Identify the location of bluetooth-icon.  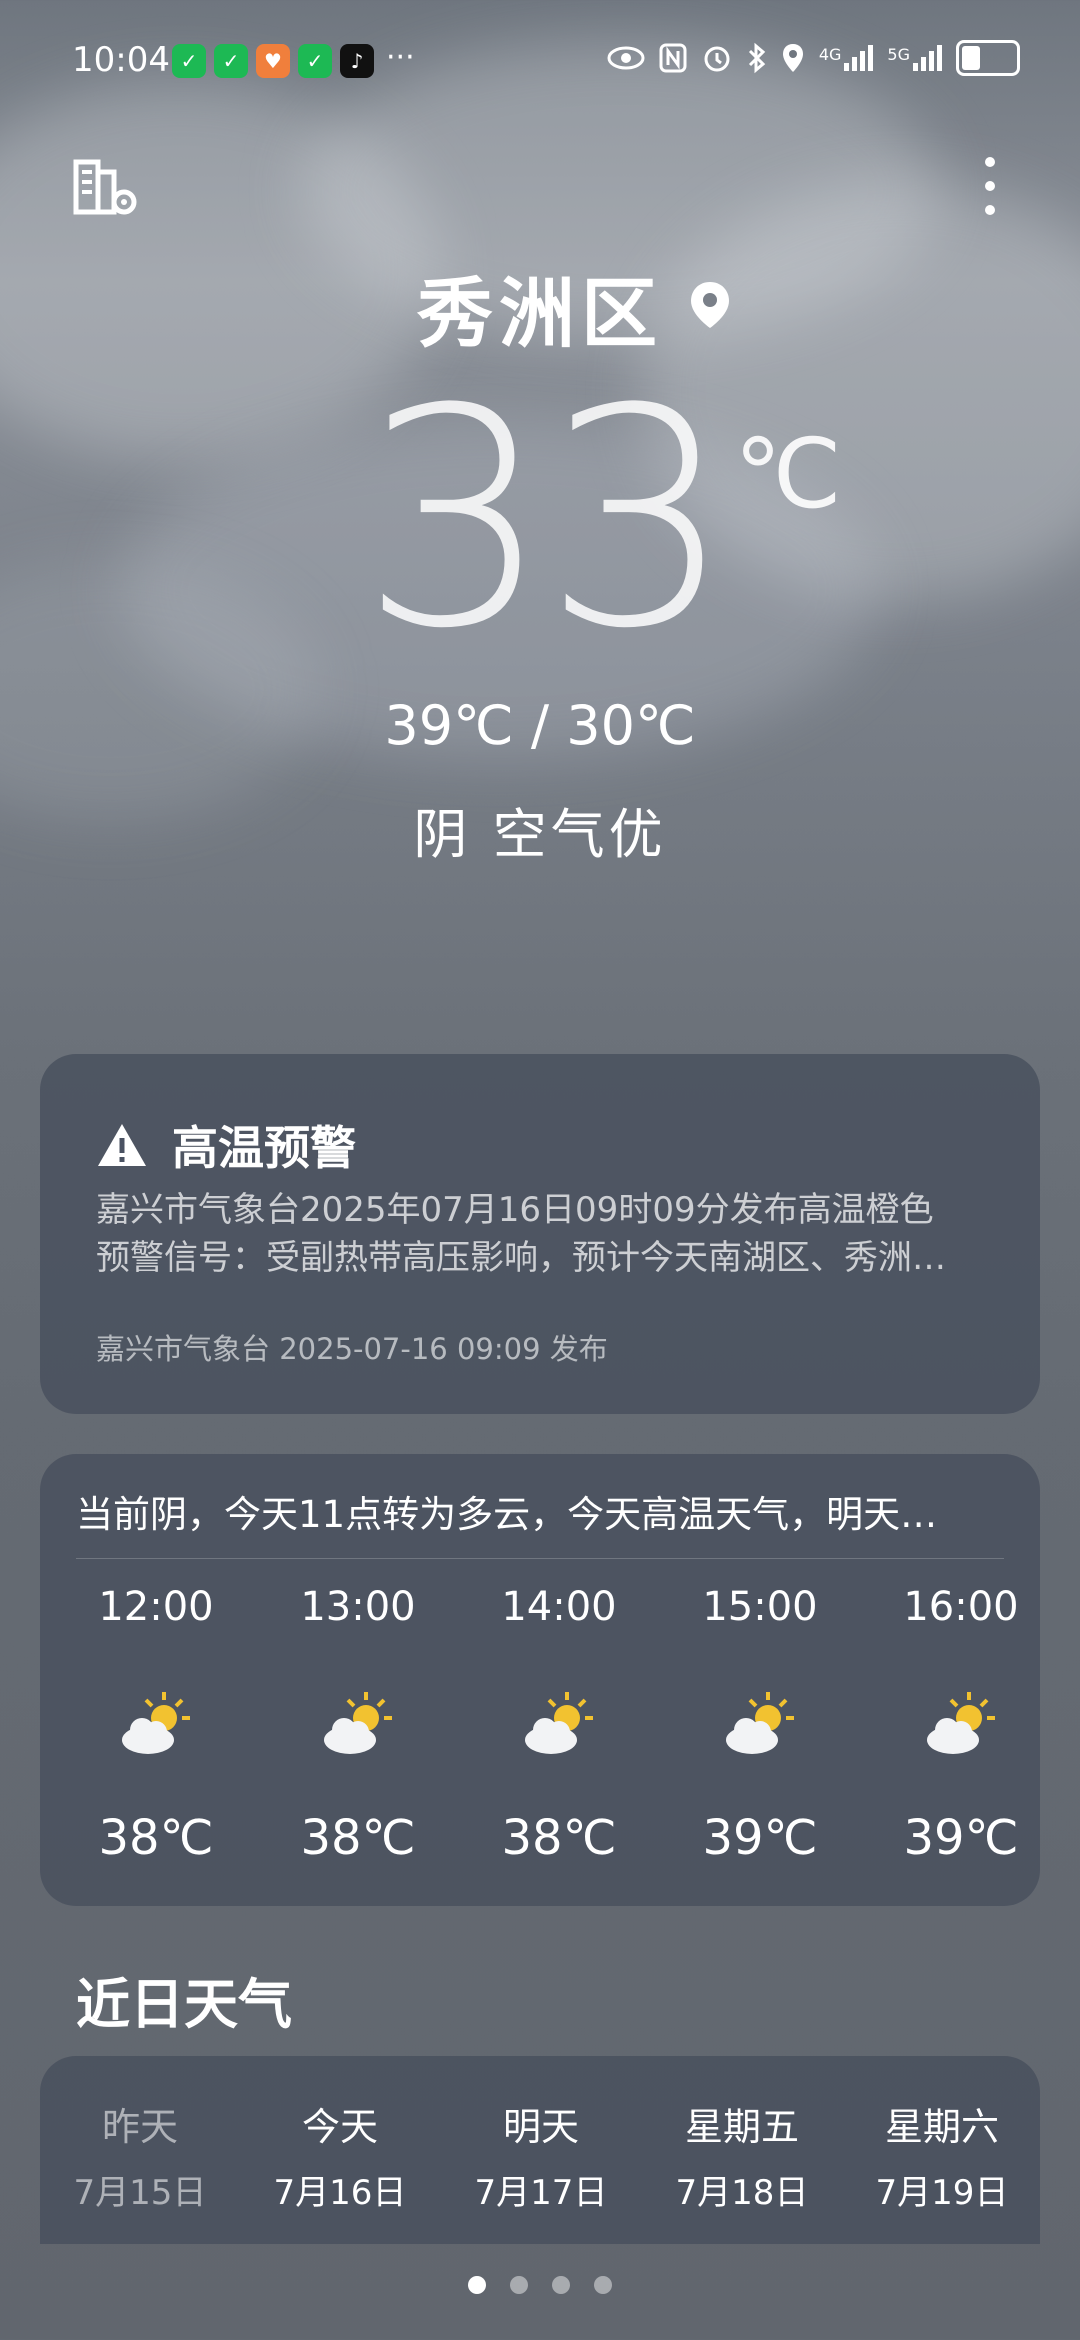
(757, 58).